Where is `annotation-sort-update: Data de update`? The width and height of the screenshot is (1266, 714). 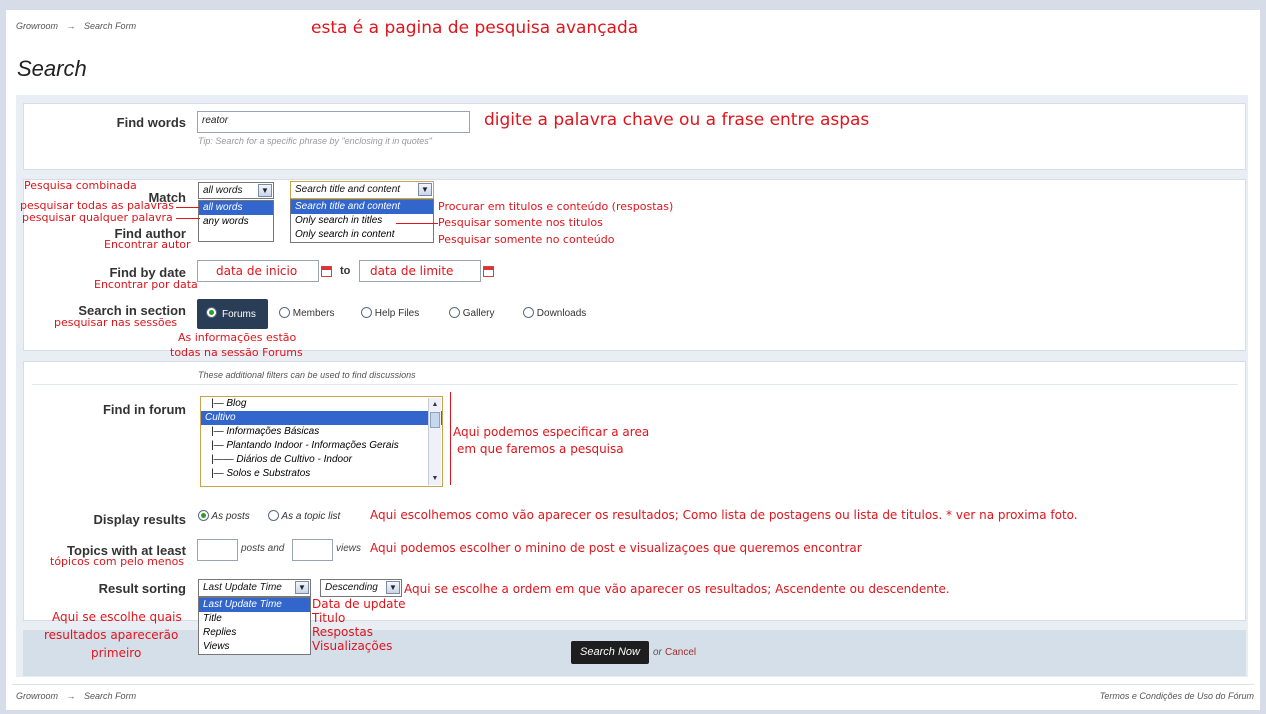
annotation-sort-update: Data de update is located at coordinates (359, 604).